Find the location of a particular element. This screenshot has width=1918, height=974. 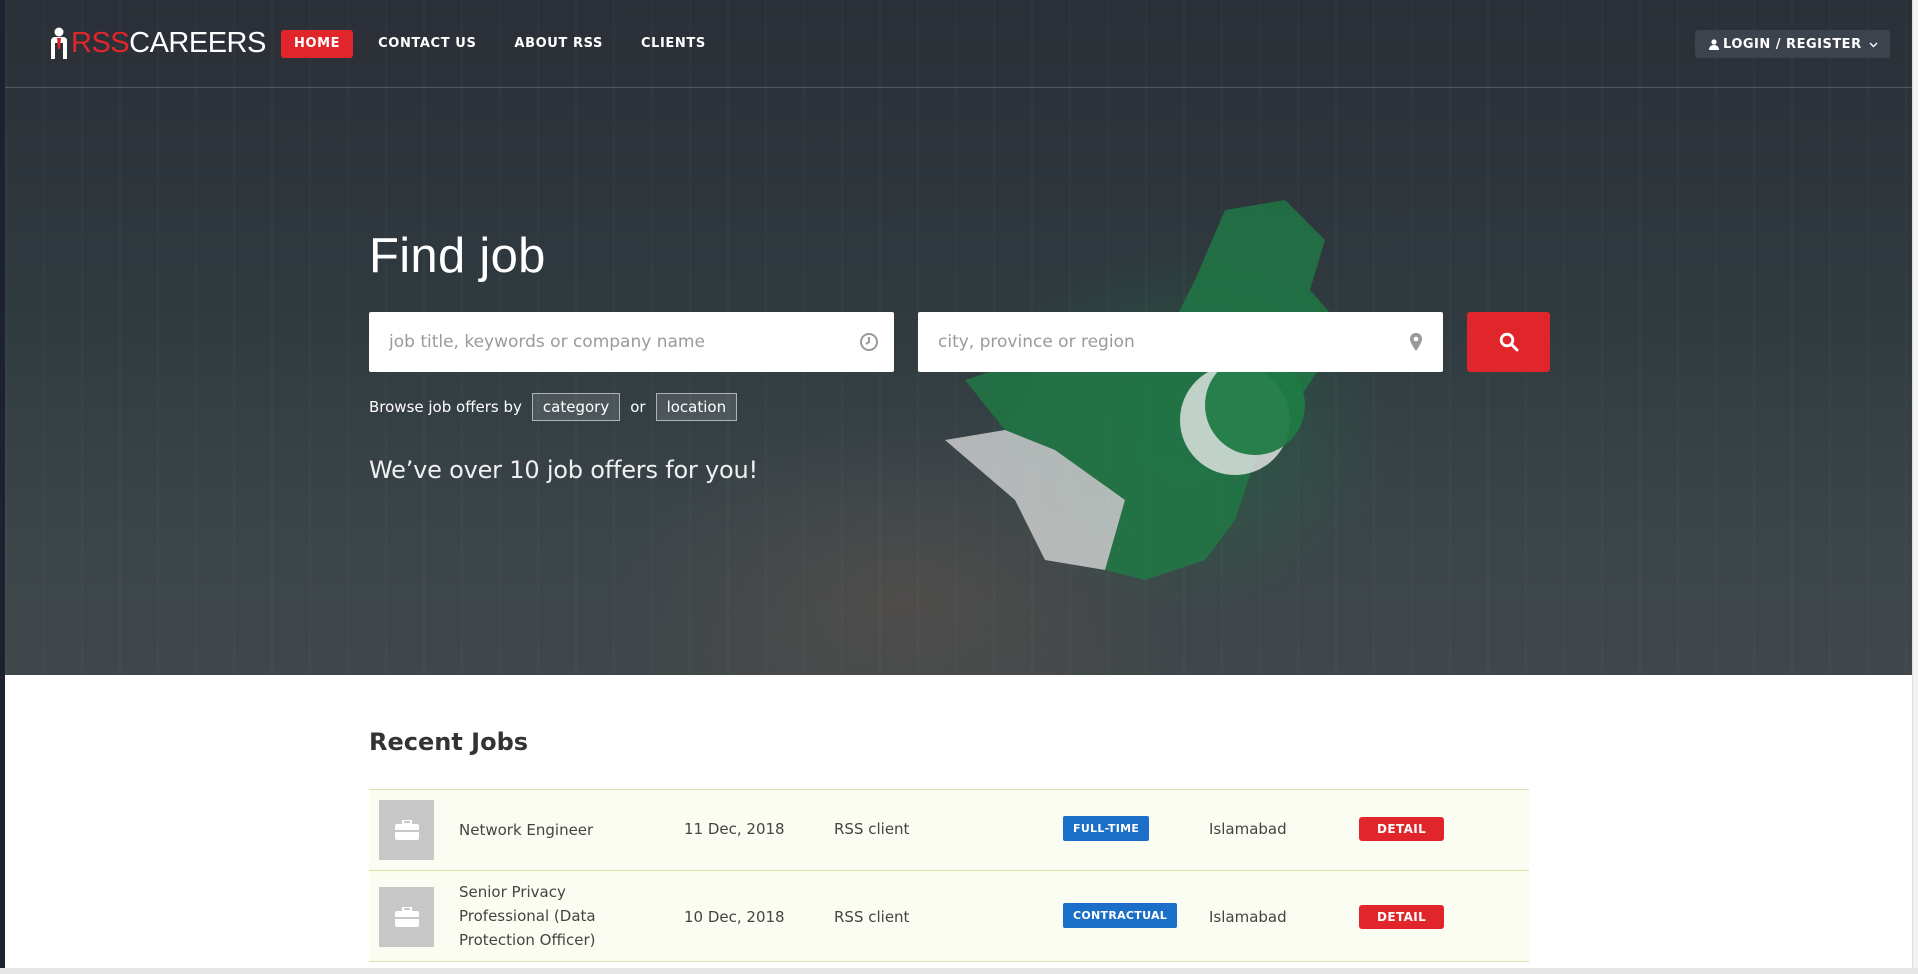

page-title: Find job is located at coordinates (457, 256).